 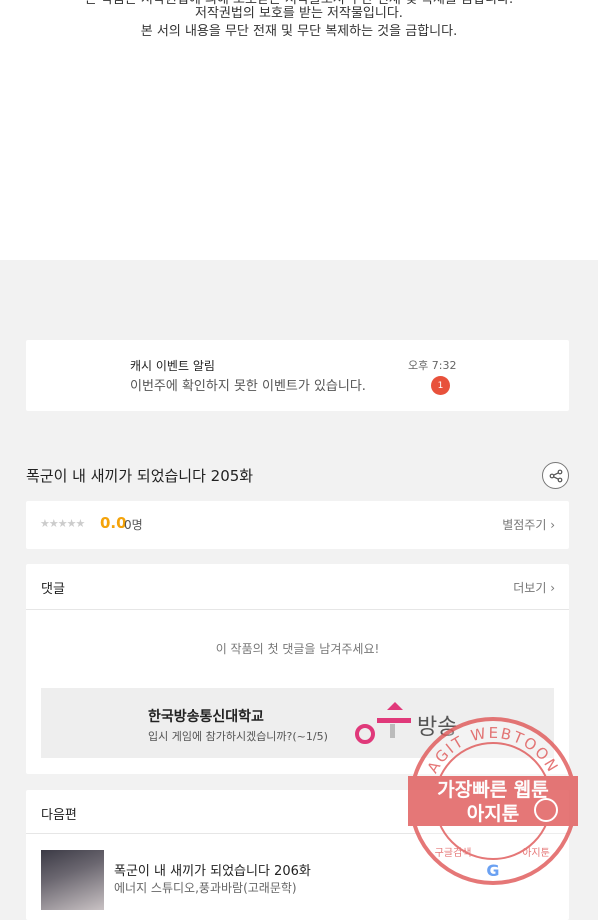 What do you see at coordinates (62, 523) in the screenshot?
I see `star-rating-icons: ★★★★★` at bounding box center [62, 523].